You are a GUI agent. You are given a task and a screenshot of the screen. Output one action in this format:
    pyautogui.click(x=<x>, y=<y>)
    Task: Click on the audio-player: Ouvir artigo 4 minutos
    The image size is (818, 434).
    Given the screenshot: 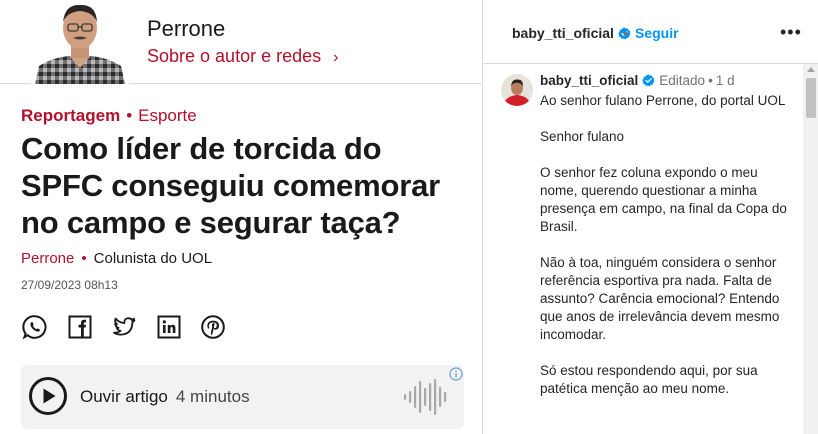 What is the action you would take?
    pyautogui.click(x=242, y=397)
    